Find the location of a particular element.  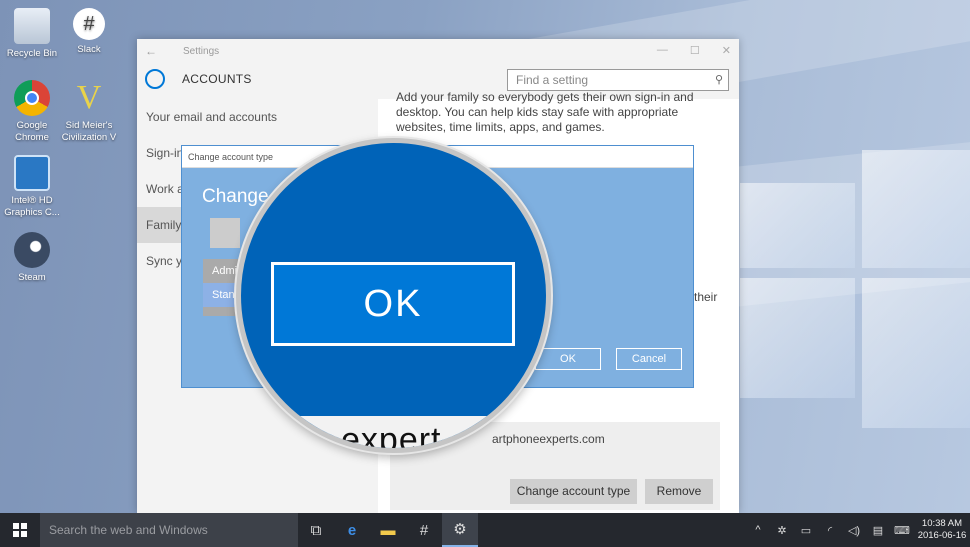

keyboard-icon: ⌨ is located at coordinates (902, 530).